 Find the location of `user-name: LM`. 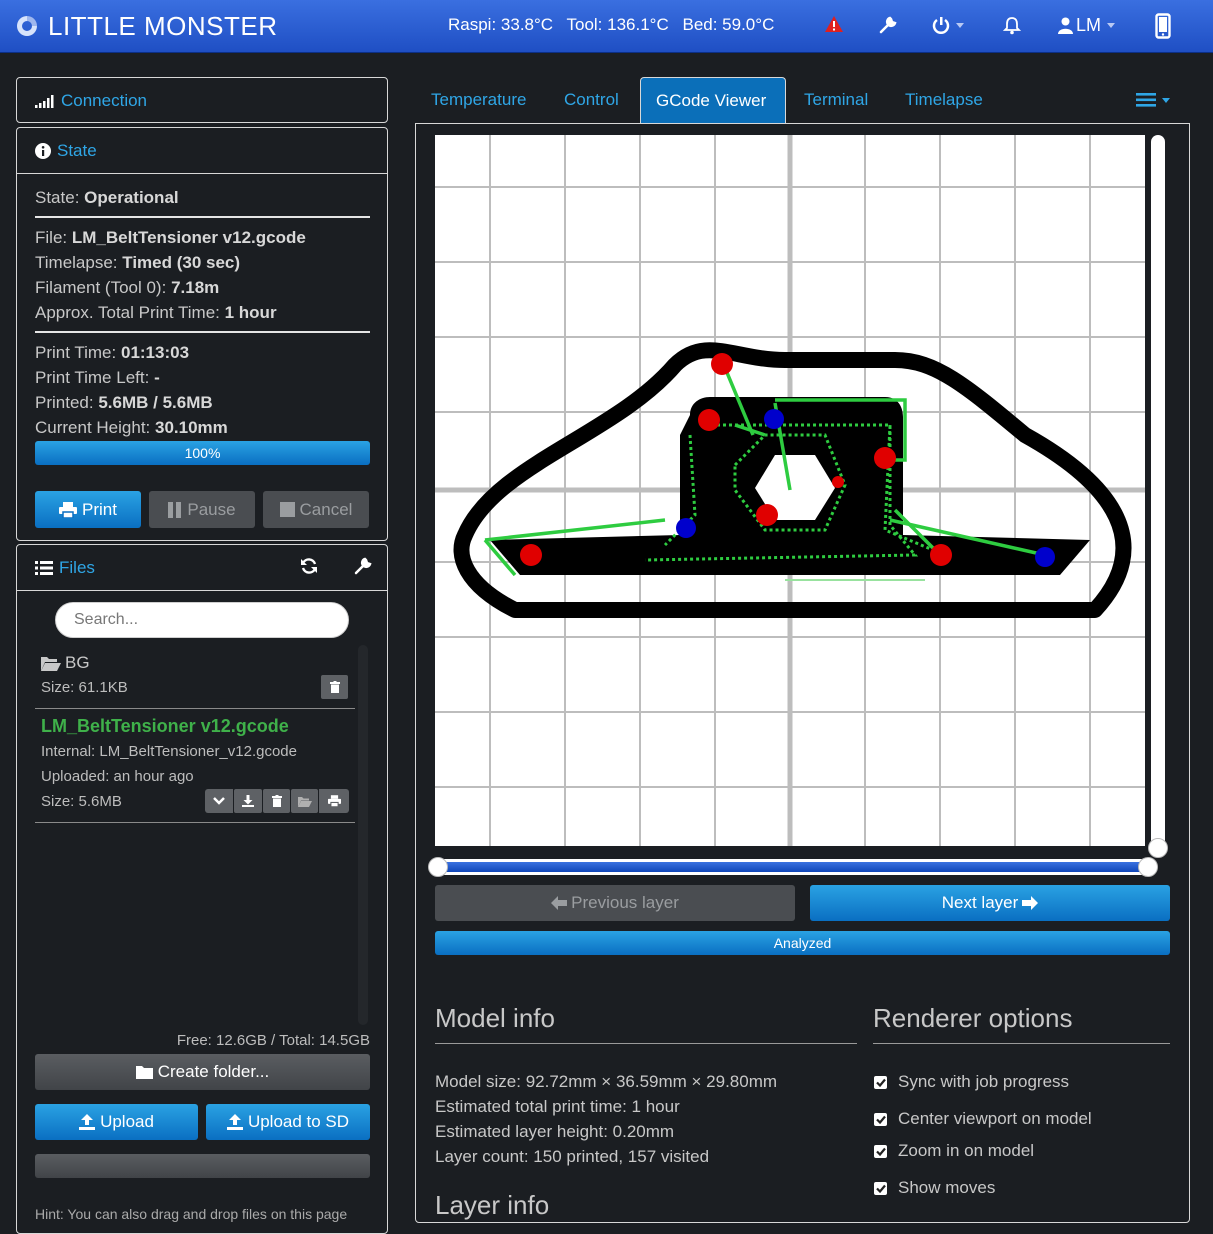

user-name: LM is located at coordinates (1089, 25).